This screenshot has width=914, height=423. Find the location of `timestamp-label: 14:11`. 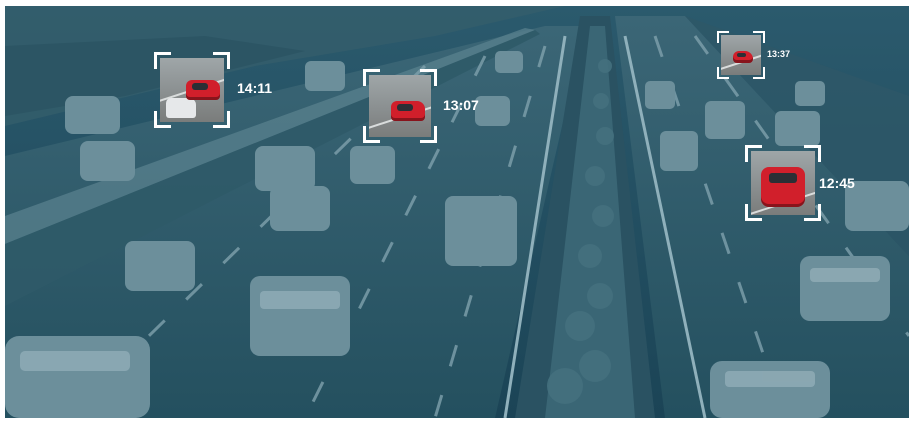

timestamp-label: 14:11 is located at coordinates (255, 88).